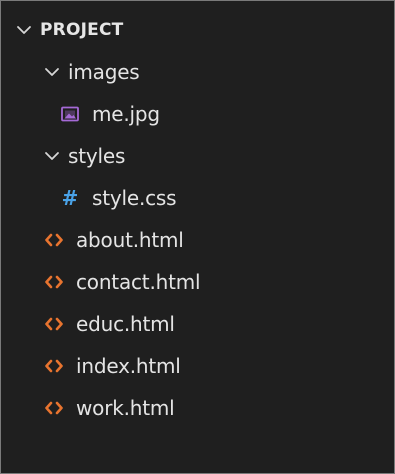 This screenshot has height=474, width=395. Describe the element at coordinates (197, 408) in the screenshot. I see `tree-item-file-work-html: work.html` at that location.